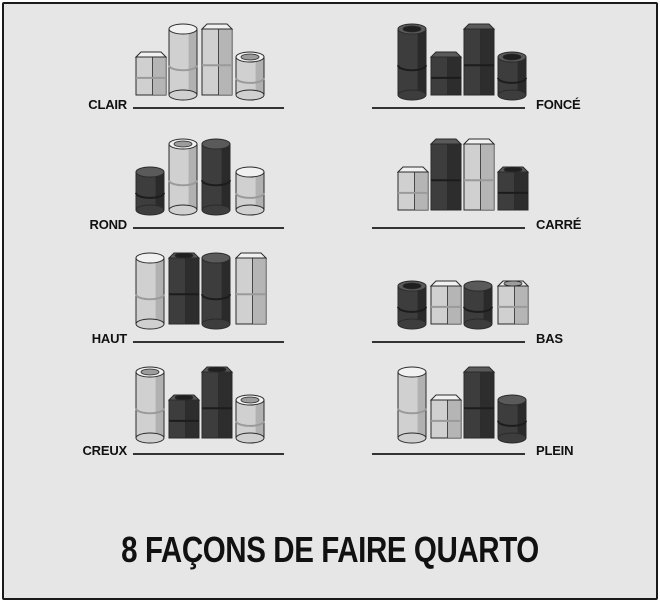 Image resolution: width=660 pixels, height=602 pixels. Describe the element at coordinates (448, 454) in the screenshot. I see `answer-line` at that location.